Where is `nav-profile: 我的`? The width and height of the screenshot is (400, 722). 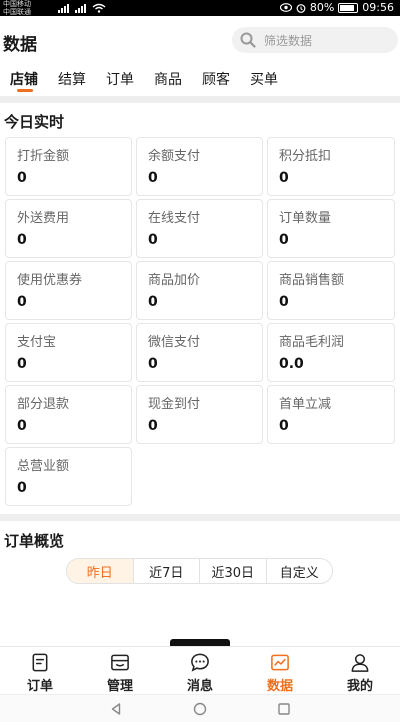
nav-profile: 我的 is located at coordinates (360, 670).